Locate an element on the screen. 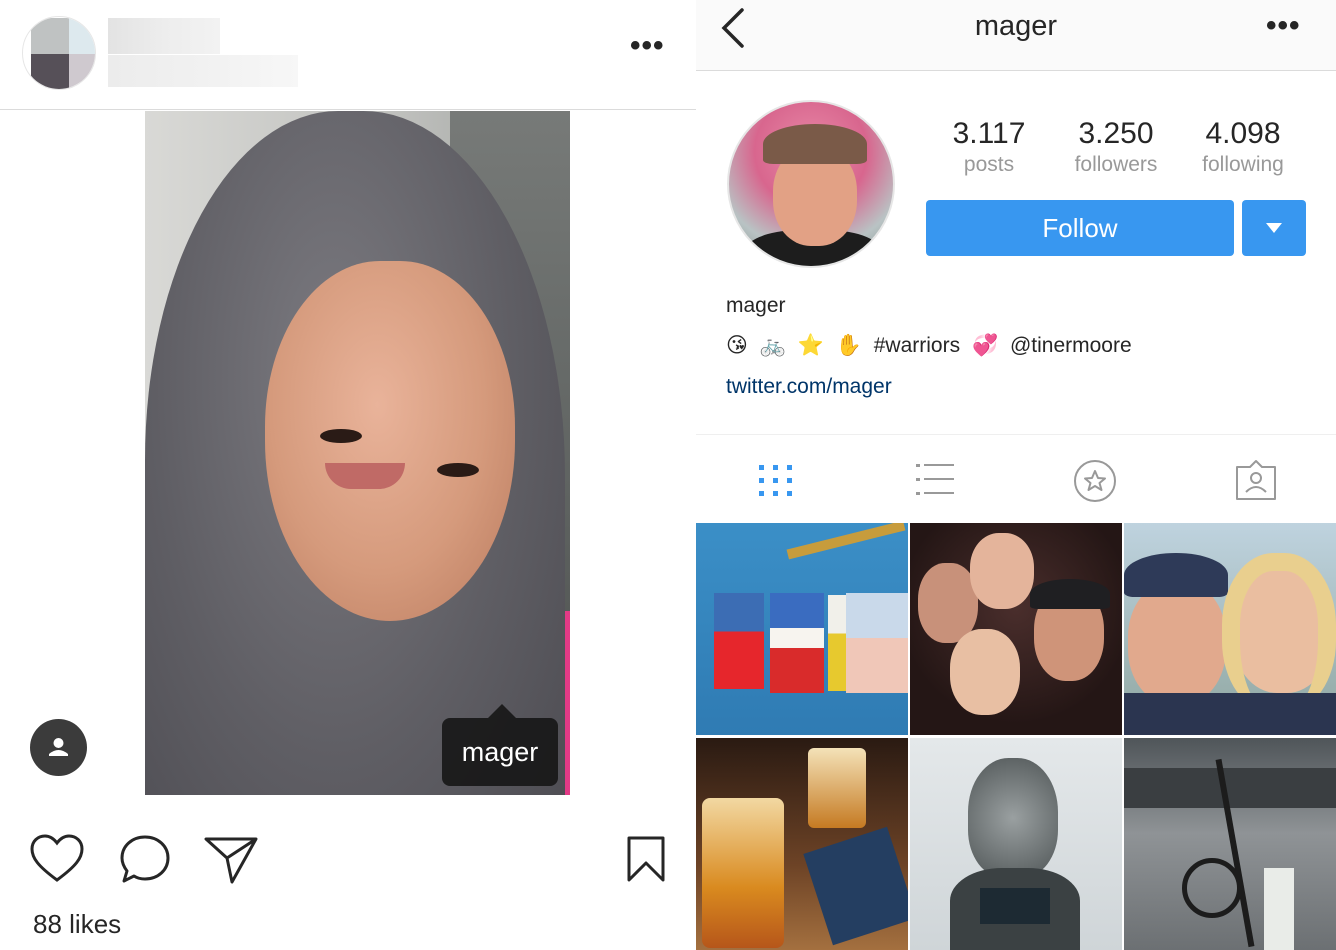 The height and width of the screenshot is (950, 1336). following-stat: 4.098 following is located at coordinates (1243, 147).